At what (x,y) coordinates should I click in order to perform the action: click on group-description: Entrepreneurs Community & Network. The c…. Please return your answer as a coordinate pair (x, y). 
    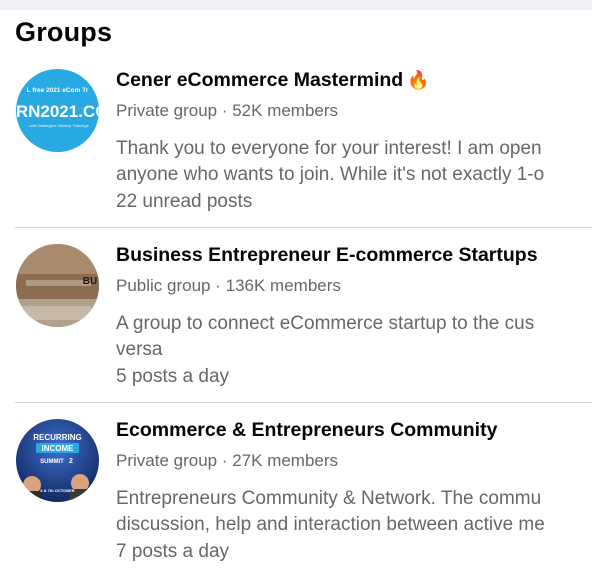
    Looking at the image, I should click on (354, 512).